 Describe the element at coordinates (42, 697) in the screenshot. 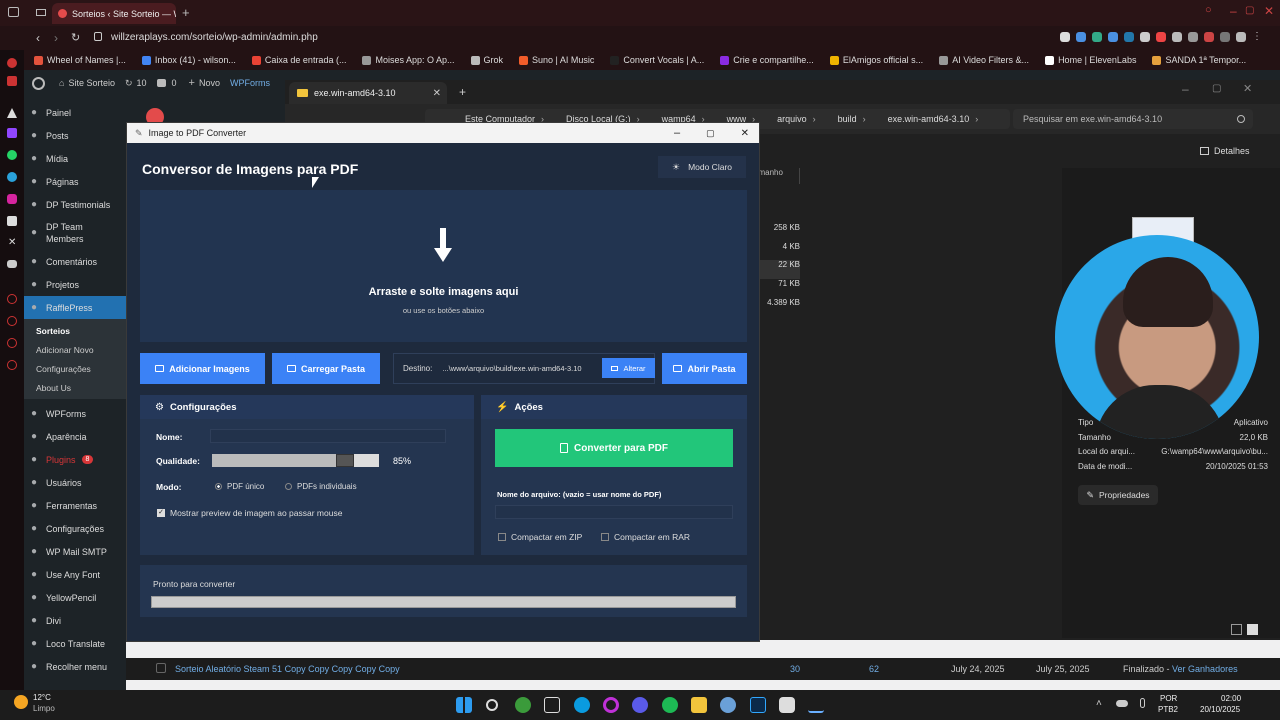

I see `weather-temp: 12°C` at that location.